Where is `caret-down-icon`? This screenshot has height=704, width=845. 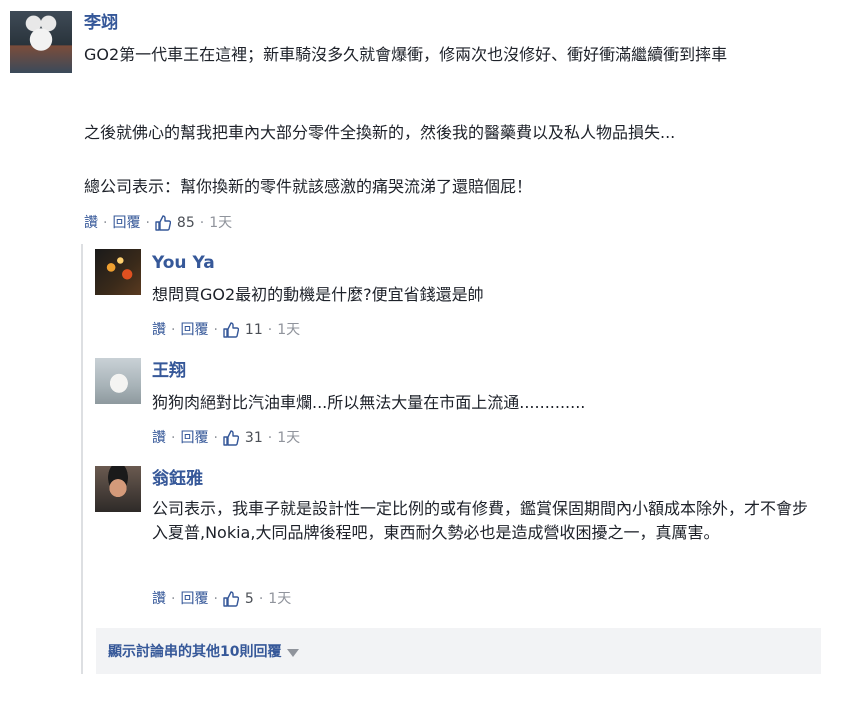
caret-down-icon is located at coordinates (293, 651).